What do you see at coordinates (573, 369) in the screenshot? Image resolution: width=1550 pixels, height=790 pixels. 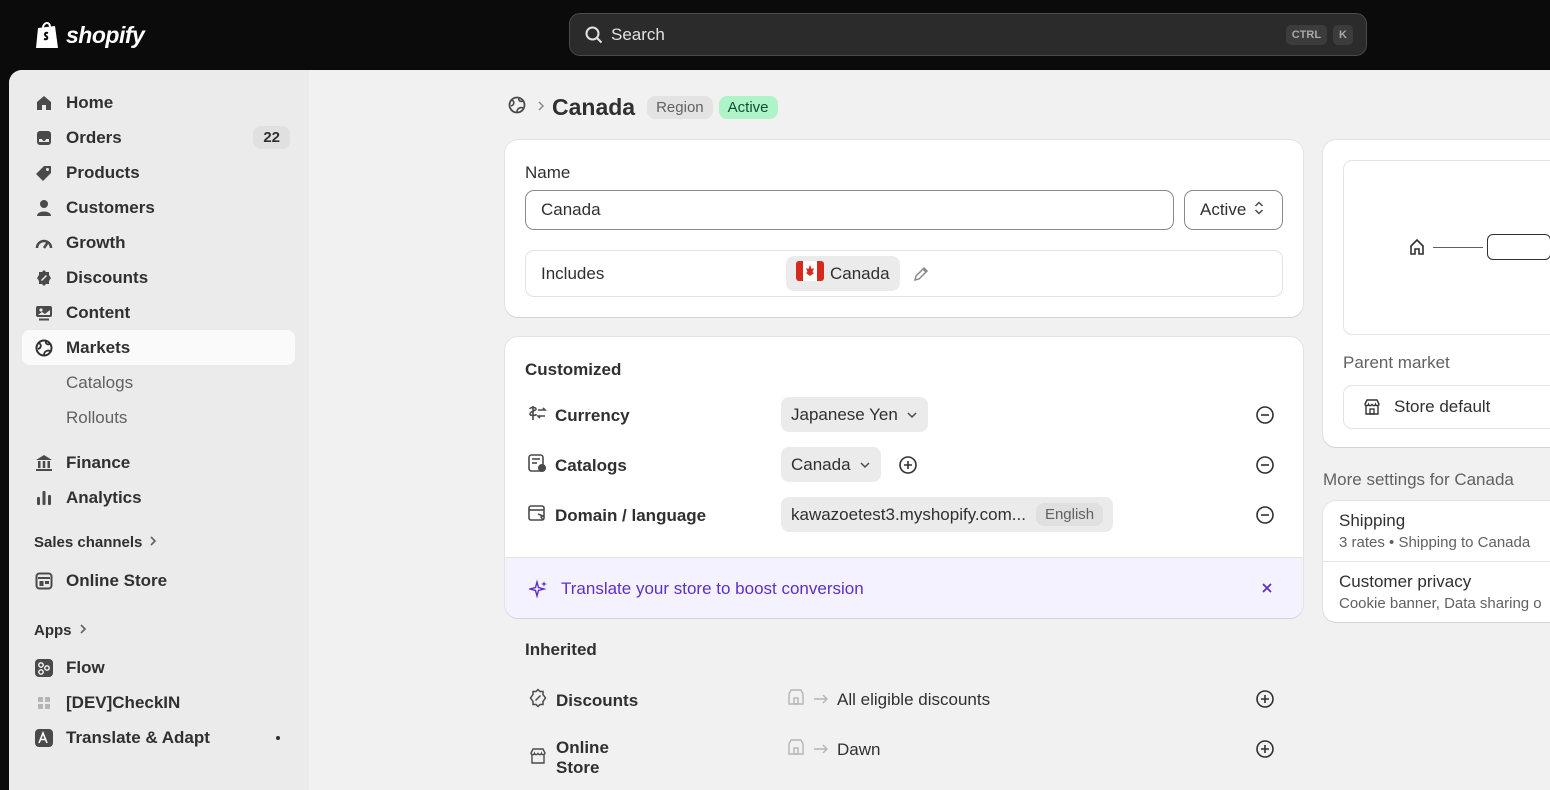 I see `customized-heading: Customized` at bounding box center [573, 369].